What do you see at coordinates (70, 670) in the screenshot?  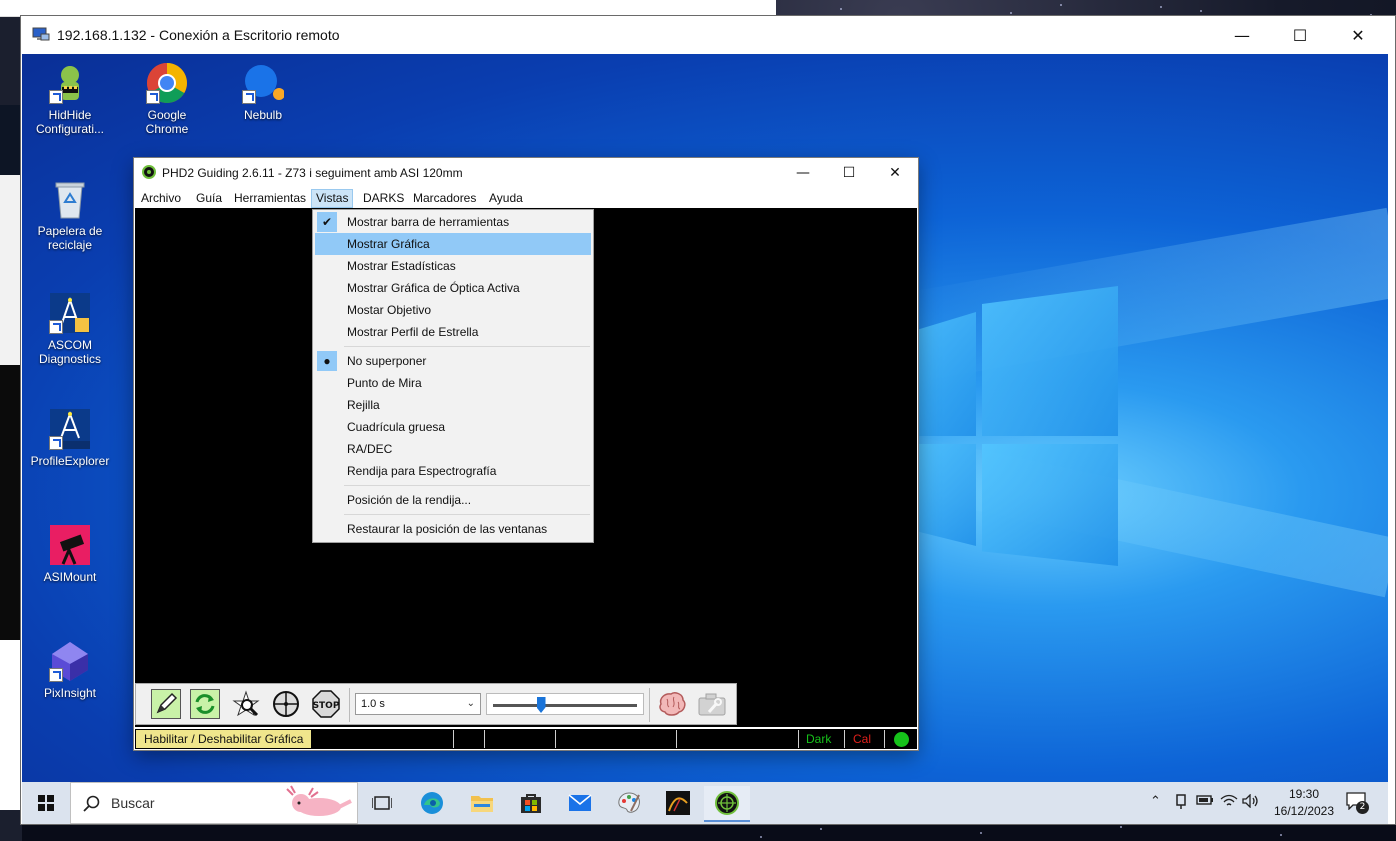 I see `desktop-icon-pixinsight: PixInsight` at bounding box center [70, 670].